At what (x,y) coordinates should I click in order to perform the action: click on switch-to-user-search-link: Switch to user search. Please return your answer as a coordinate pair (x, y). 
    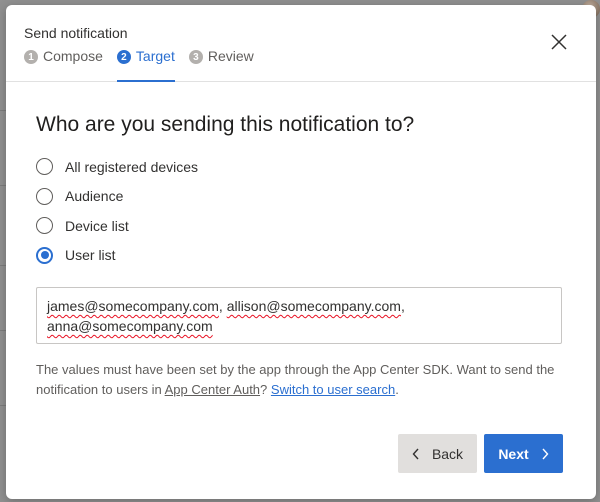
    Looking at the image, I should click on (333, 389).